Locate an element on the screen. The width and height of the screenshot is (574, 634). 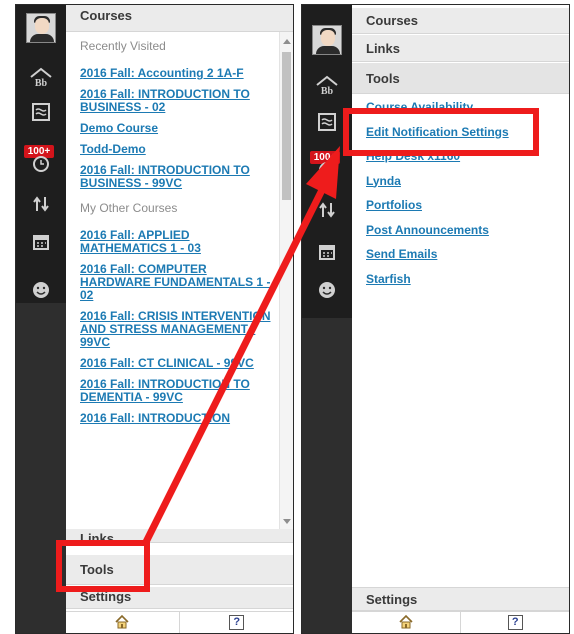
tool-link: Starfish is located at coordinates (460, 279).